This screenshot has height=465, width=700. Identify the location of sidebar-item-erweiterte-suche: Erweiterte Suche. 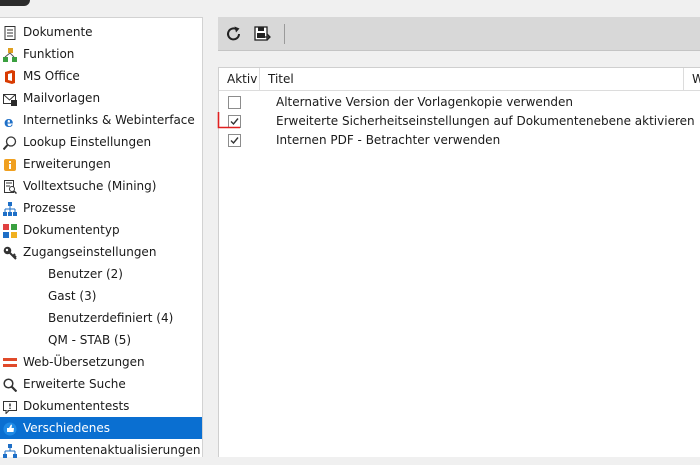
(101, 384).